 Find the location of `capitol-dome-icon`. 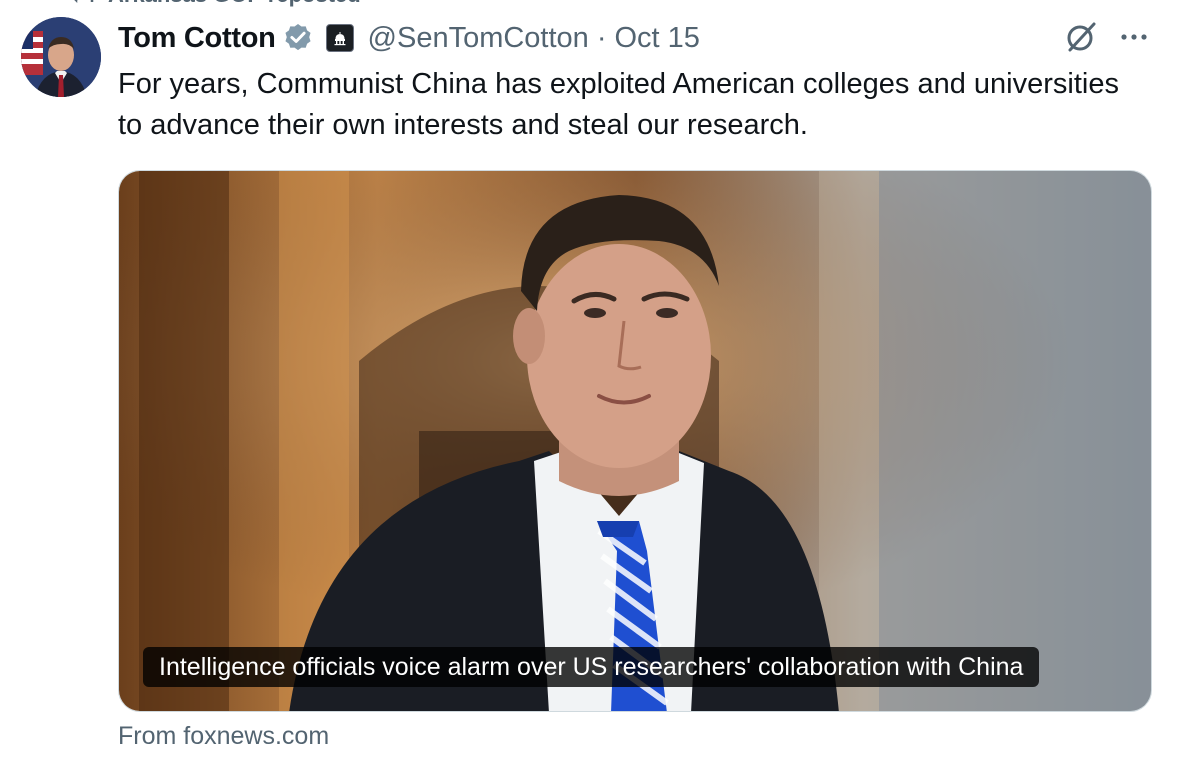

capitol-dome-icon is located at coordinates (340, 39).